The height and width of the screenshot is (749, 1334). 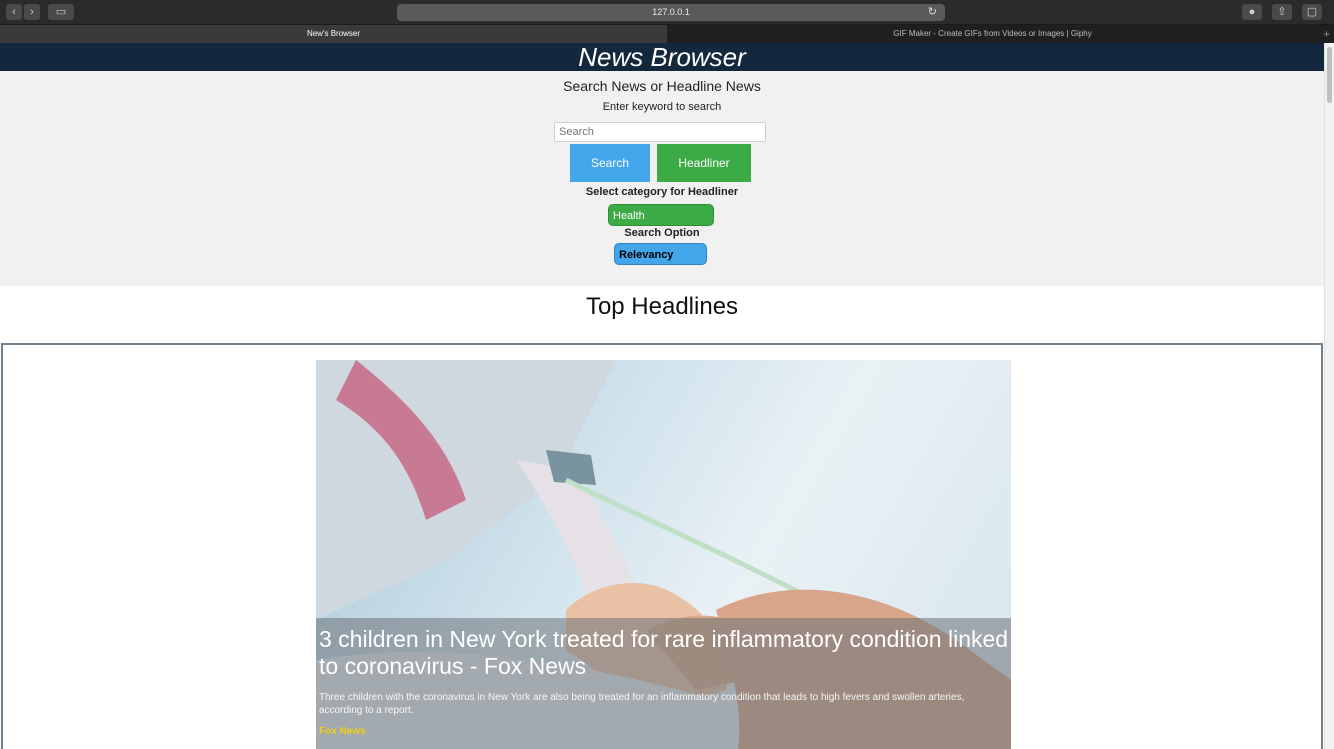 What do you see at coordinates (1329, 396) in the screenshot?
I see `page-scrollbar` at bounding box center [1329, 396].